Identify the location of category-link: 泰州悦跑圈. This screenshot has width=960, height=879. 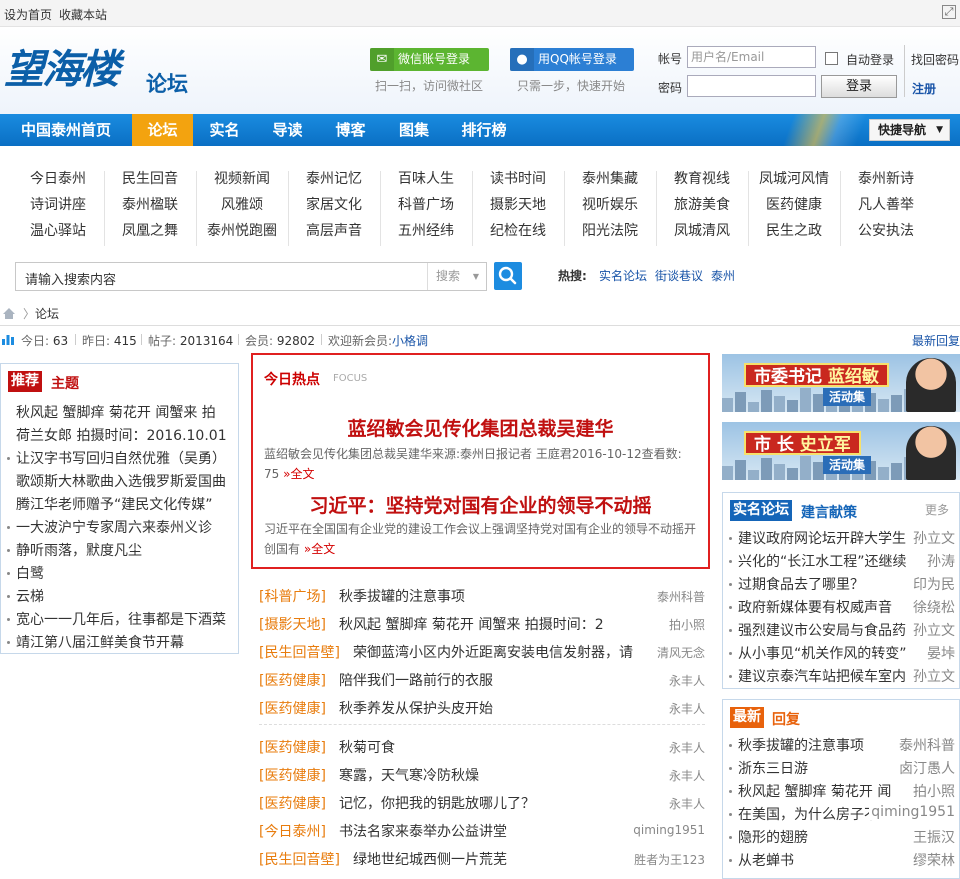
(242, 230).